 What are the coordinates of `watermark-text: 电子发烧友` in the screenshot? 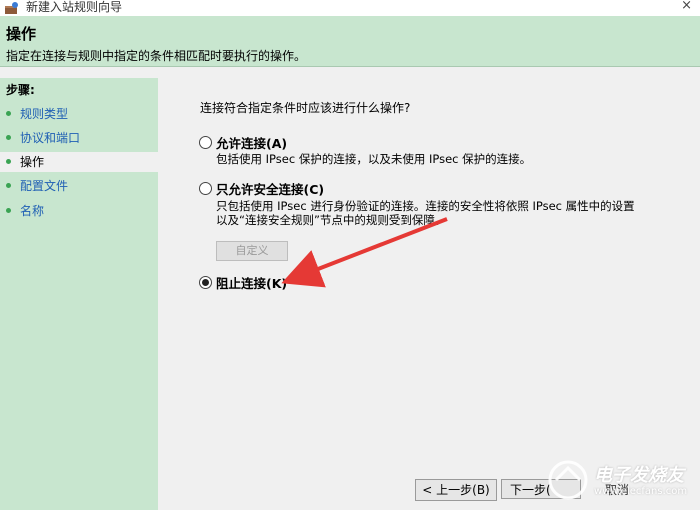 It's located at (639, 475).